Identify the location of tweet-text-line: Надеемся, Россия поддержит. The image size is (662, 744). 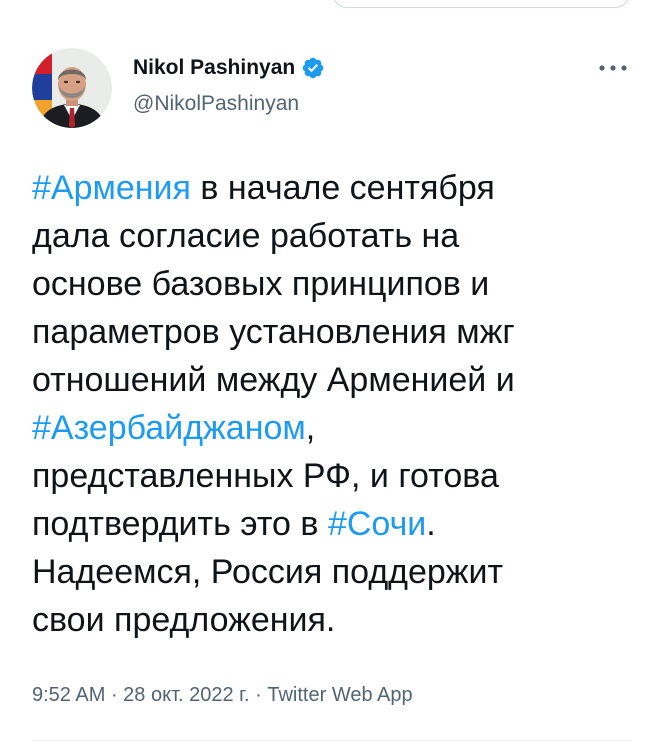
(332, 572).